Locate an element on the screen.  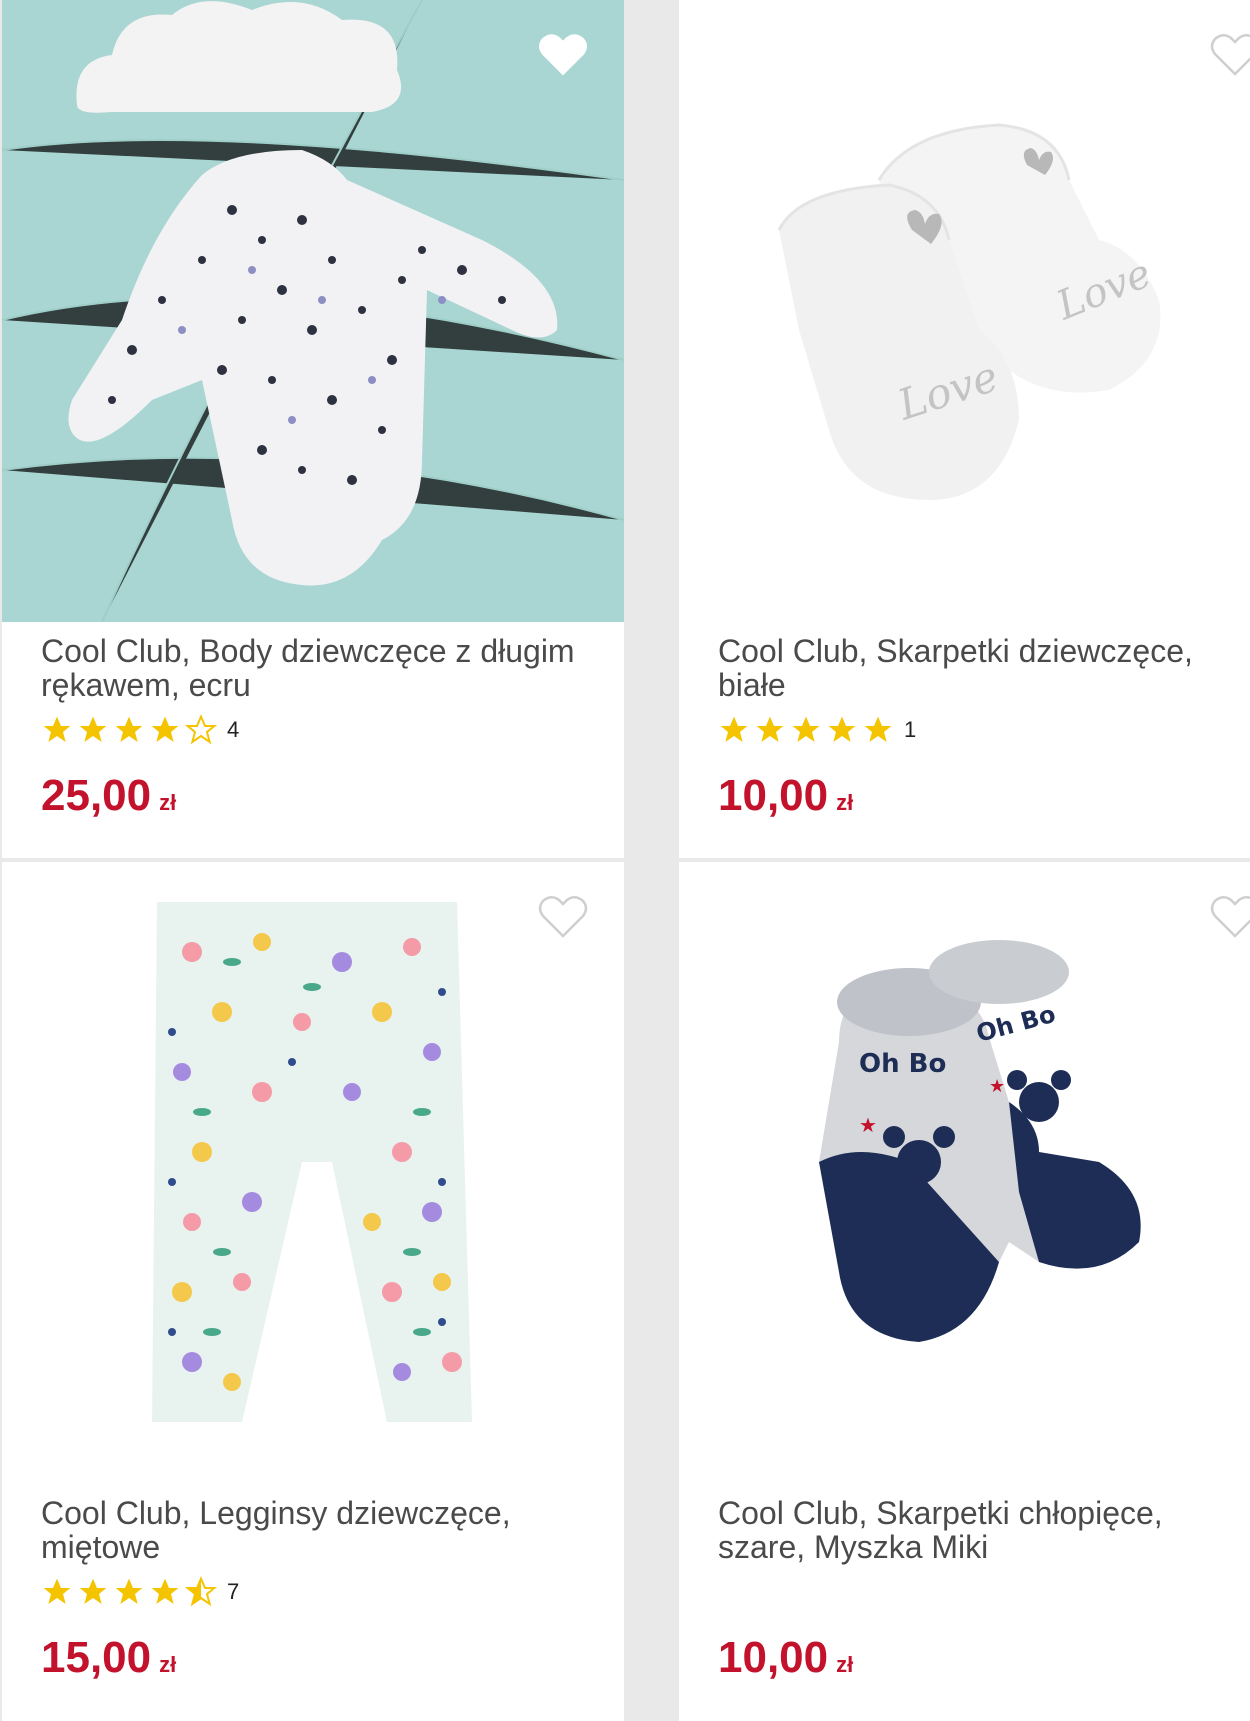
rating-count: 7 is located at coordinates (233, 1591).